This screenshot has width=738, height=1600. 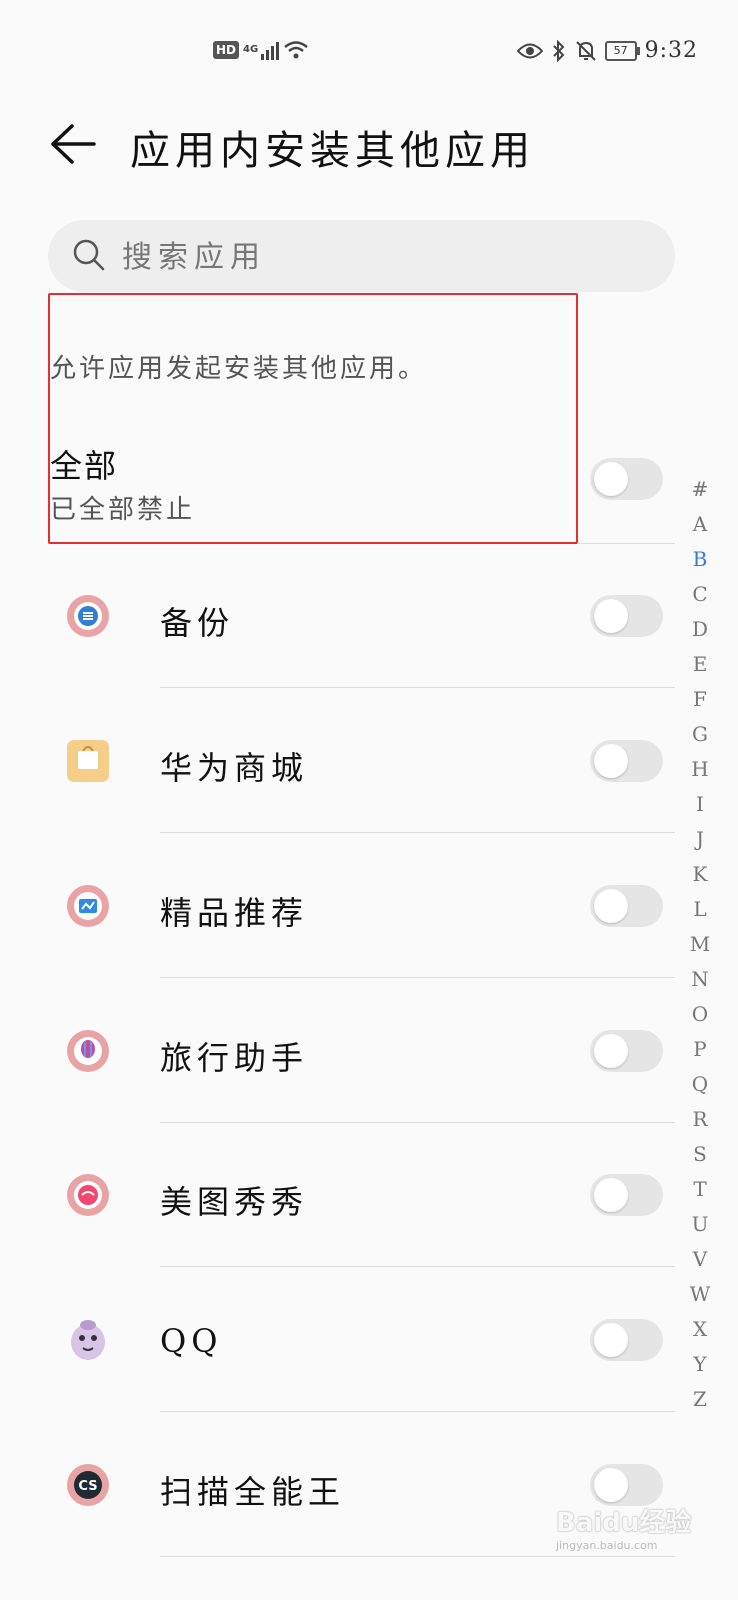 I want to click on huawei-mall-icon, so click(x=88, y=761).